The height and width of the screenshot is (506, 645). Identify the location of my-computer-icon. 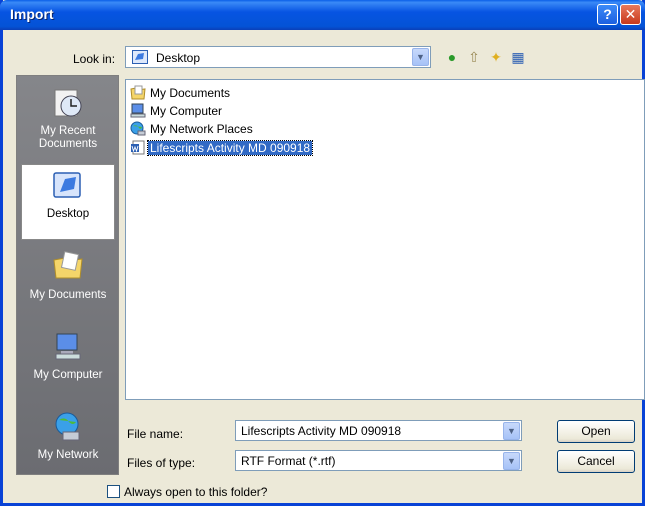
(68, 346).